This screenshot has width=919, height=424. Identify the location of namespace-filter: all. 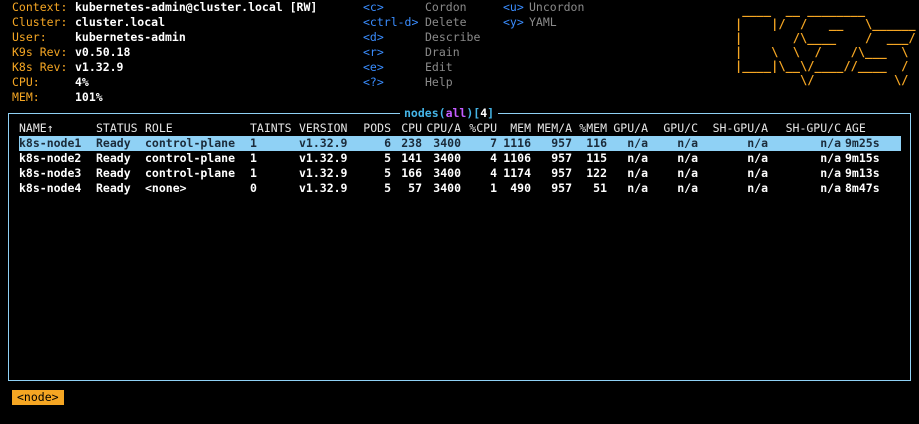
(456, 113).